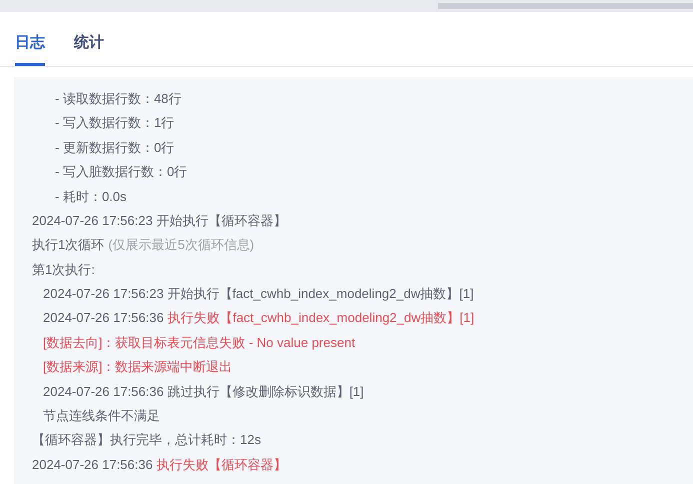  I want to click on log-text: - 写入数据行数：1行, so click(114, 123).